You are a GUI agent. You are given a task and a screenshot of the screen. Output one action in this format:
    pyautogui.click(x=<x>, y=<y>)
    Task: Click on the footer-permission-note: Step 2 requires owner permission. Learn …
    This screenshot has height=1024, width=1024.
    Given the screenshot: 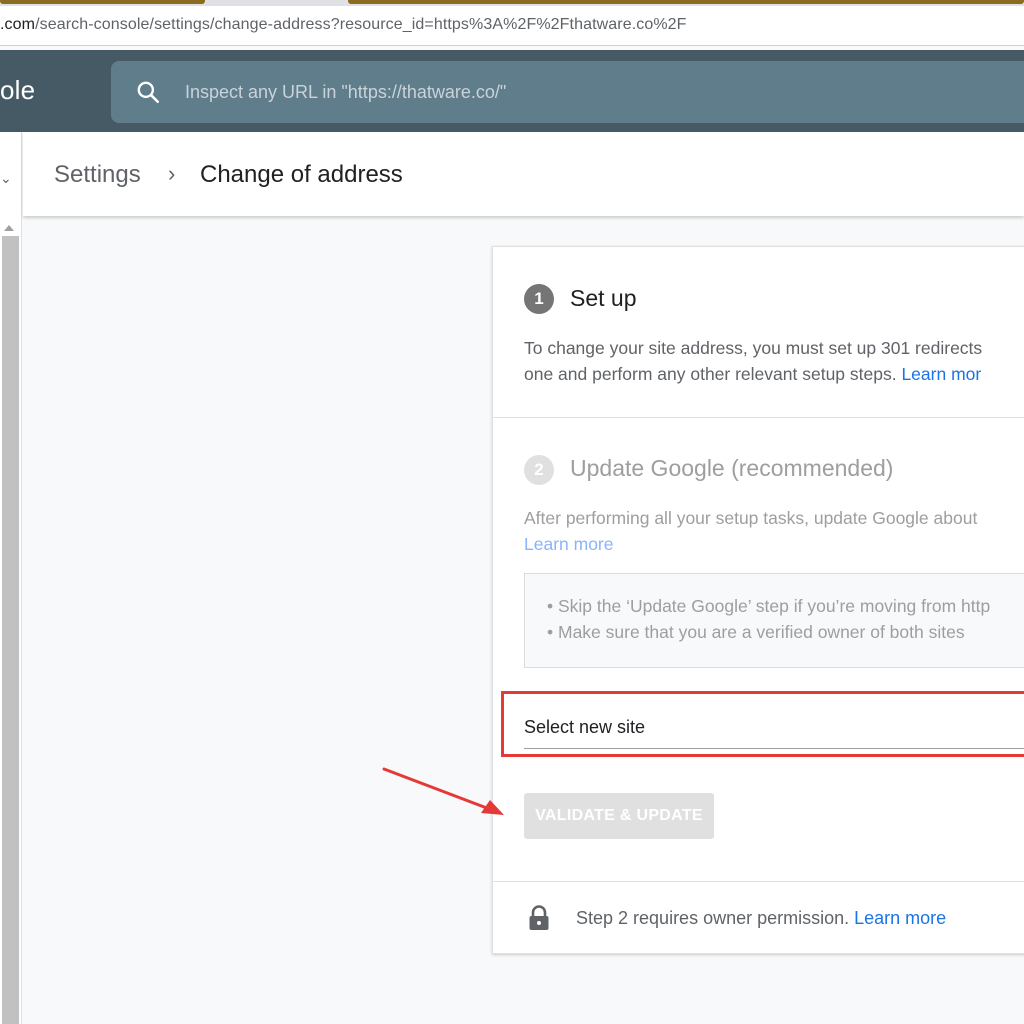 What is the action you would take?
    pyautogui.click(x=761, y=918)
    